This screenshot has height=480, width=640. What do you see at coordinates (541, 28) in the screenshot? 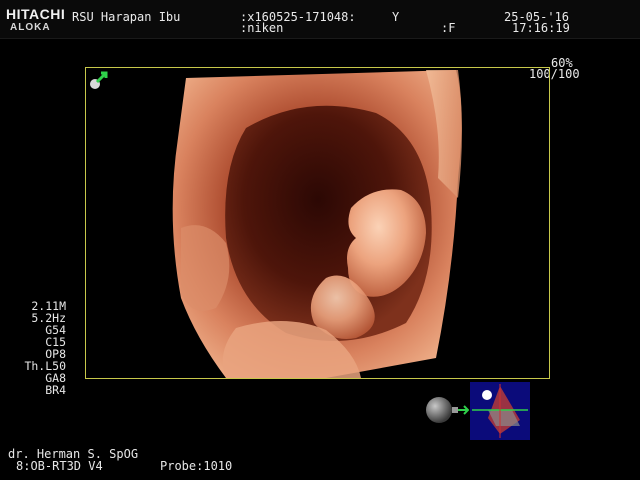
I see `exam-time: 17:16:19` at bounding box center [541, 28].